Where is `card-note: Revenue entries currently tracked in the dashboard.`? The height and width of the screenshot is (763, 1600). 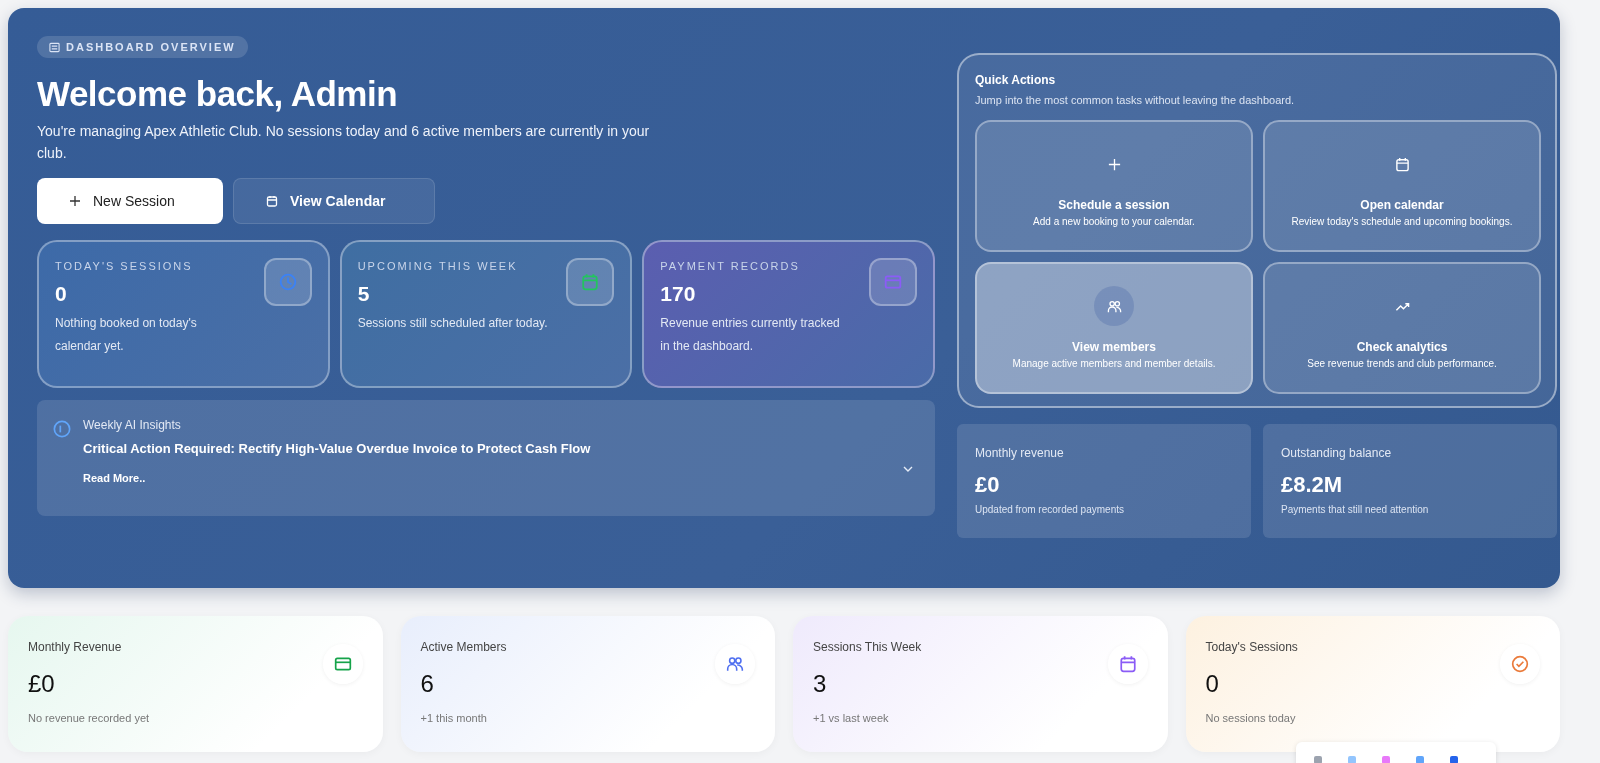 card-note: Revenue entries currently tracked in the dashboard. is located at coordinates (750, 335).